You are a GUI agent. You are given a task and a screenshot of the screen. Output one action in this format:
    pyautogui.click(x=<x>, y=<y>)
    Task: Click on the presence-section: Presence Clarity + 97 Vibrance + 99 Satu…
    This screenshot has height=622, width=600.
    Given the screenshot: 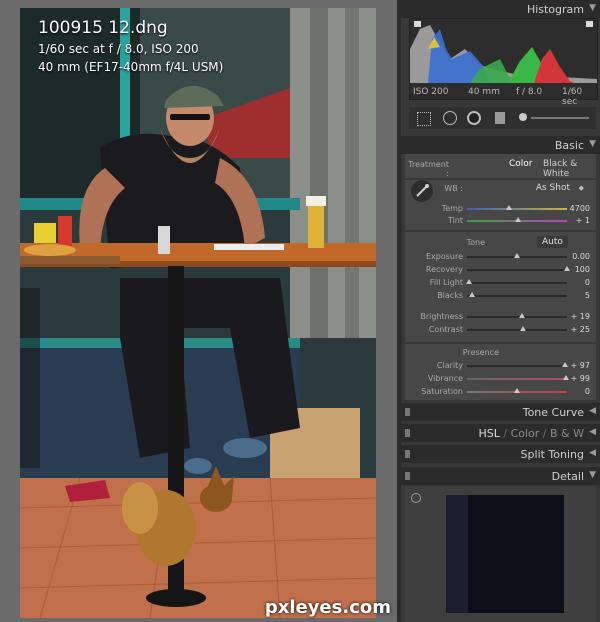 What is the action you would take?
    pyautogui.click(x=500, y=372)
    